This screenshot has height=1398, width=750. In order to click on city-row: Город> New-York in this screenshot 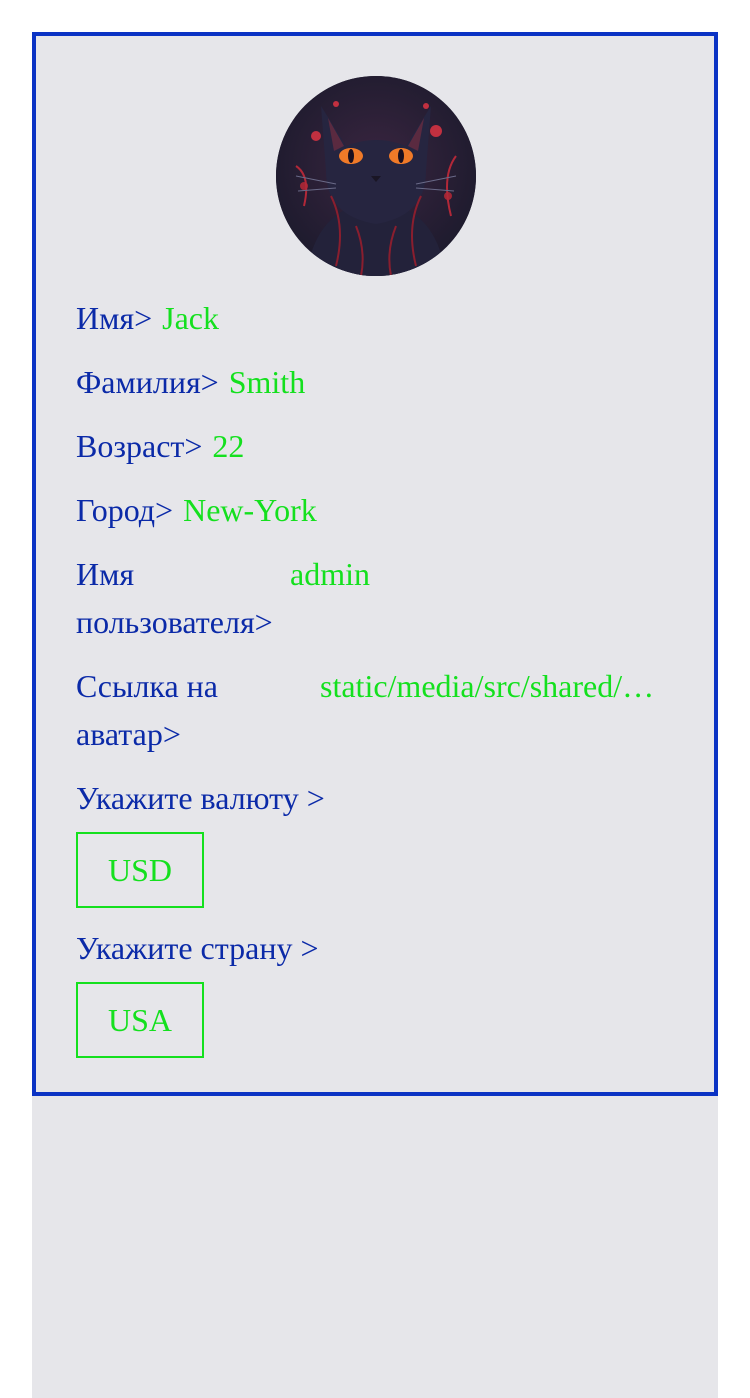, I will do `click(379, 510)`.